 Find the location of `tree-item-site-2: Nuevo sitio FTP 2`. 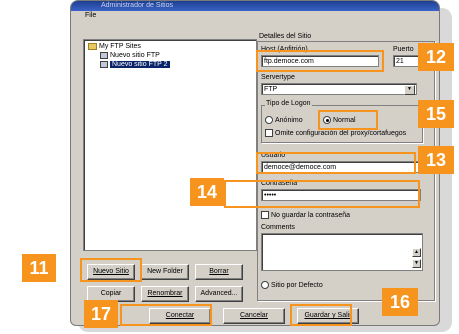

tree-item-site-2: Nuevo sitio FTP 2 is located at coordinates (135, 64).